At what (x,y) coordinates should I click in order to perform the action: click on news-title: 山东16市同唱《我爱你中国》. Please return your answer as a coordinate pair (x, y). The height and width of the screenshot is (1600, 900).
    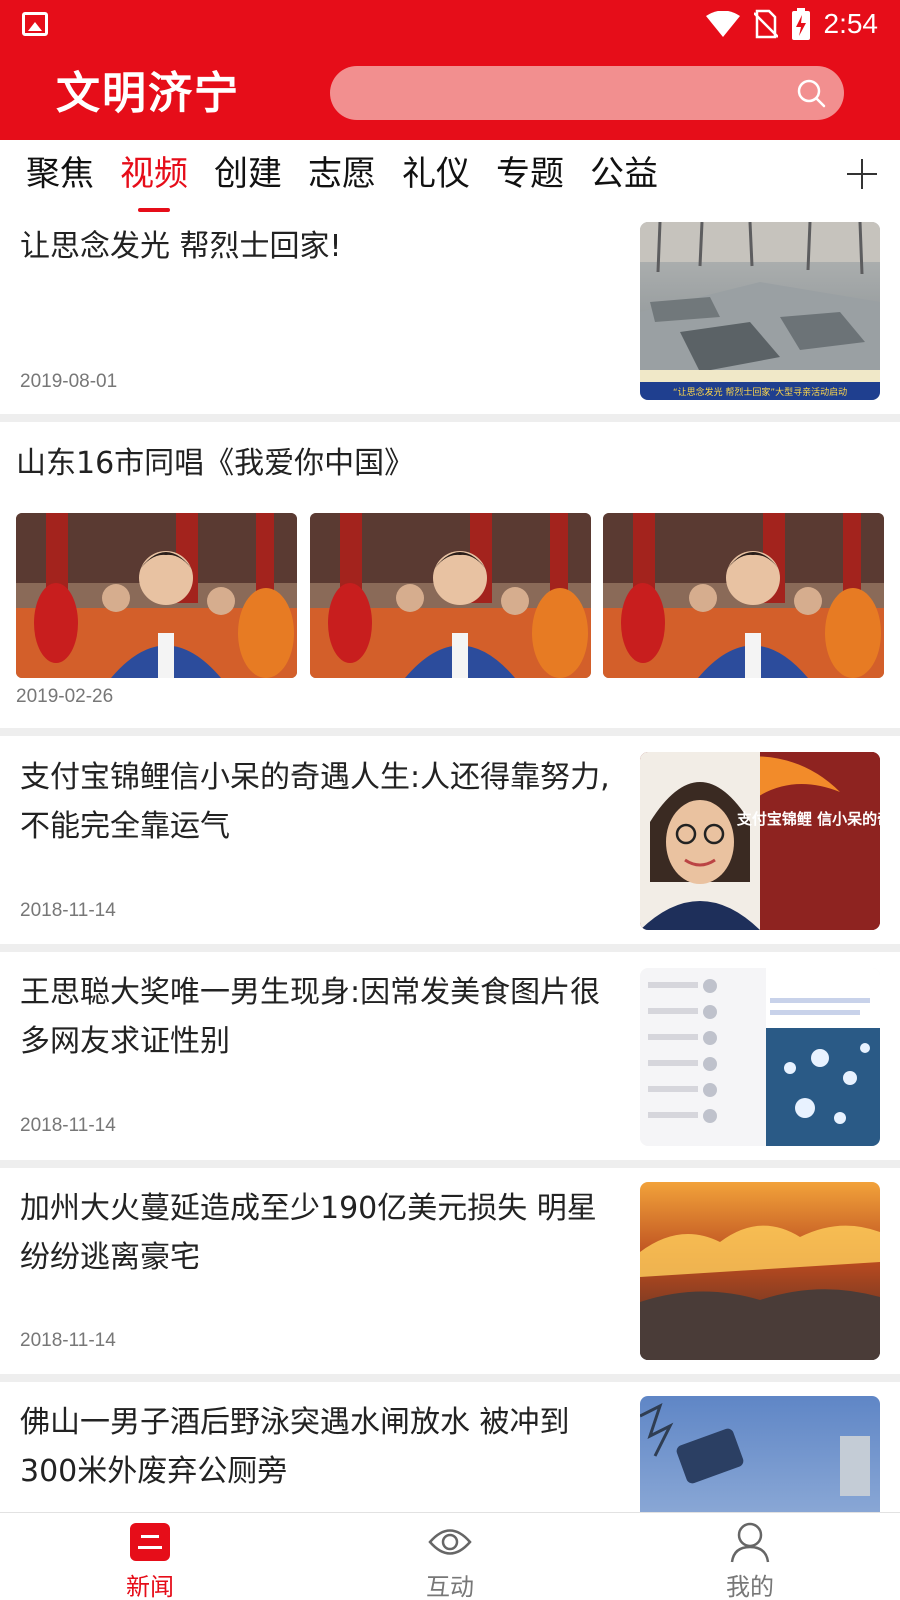
    Looking at the image, I should click on (446, 463).